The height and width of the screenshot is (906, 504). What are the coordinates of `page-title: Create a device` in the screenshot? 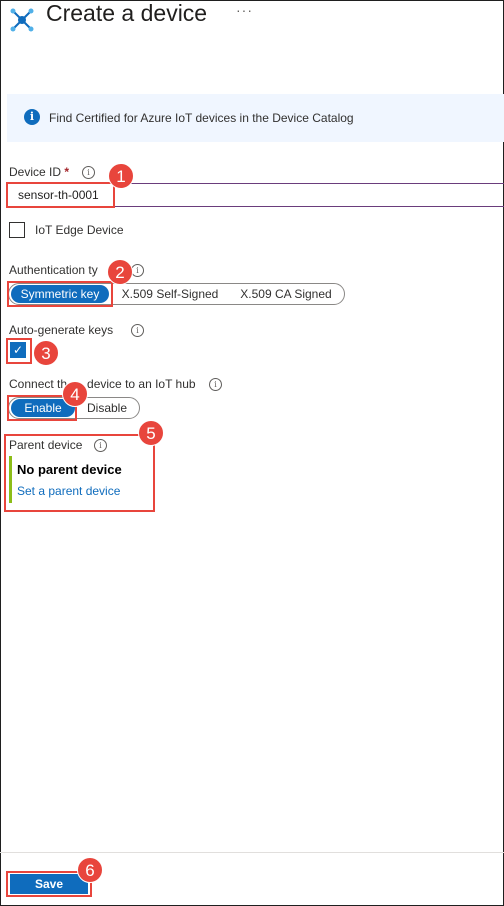 It's located at (127, 13).